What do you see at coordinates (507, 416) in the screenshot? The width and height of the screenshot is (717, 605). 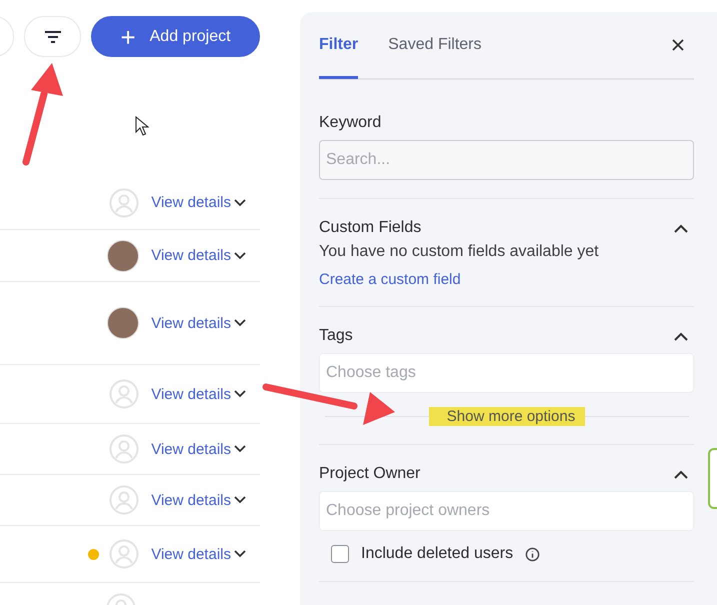 I see `show-more-options-button: Show more options` at bounding box center [507, 416].